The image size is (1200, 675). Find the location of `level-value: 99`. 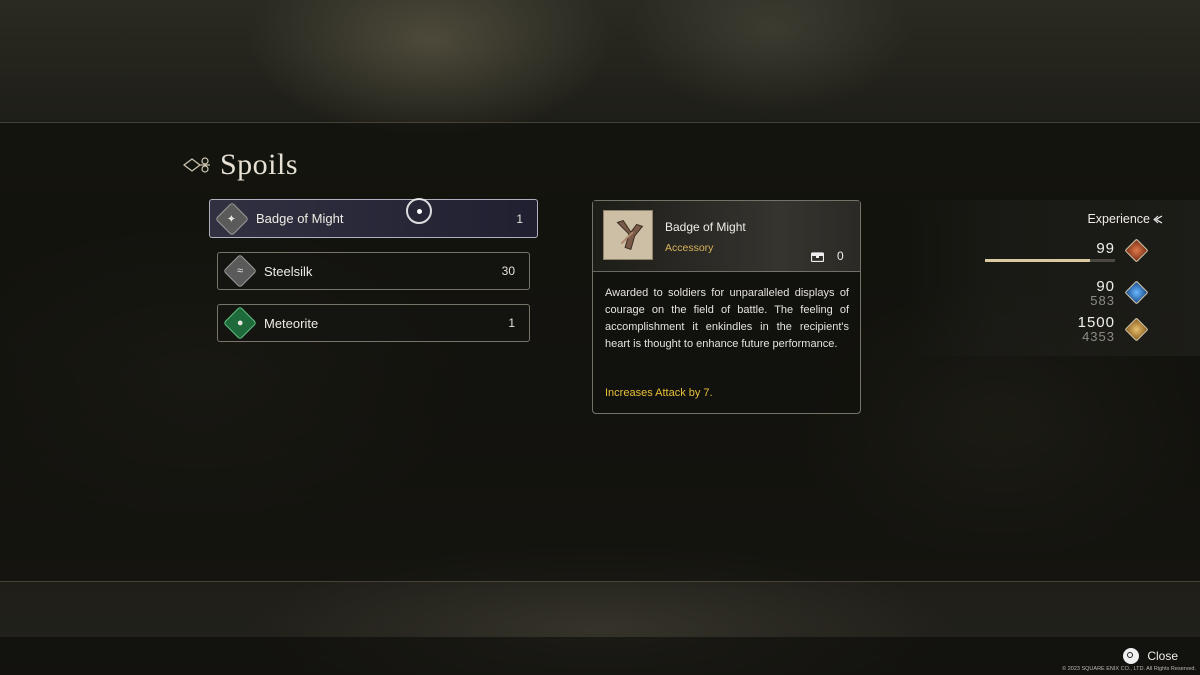

level-value: 99 is located at coordinates (1105, 248).